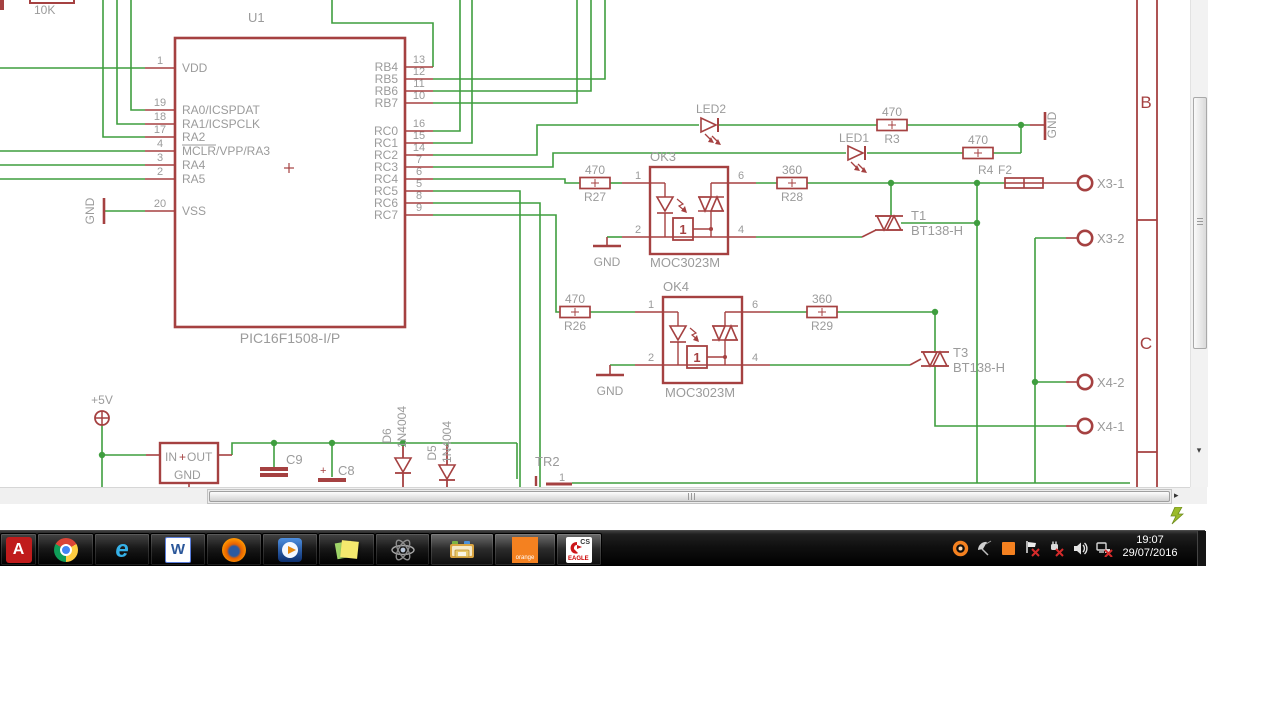 Image resolution: width=1280 pixels, height=720 pixels. What do you see at coordinates (1080, 548) in the screenshot?
I see `tray-volume-icon` at bounding box center [1080, 548].